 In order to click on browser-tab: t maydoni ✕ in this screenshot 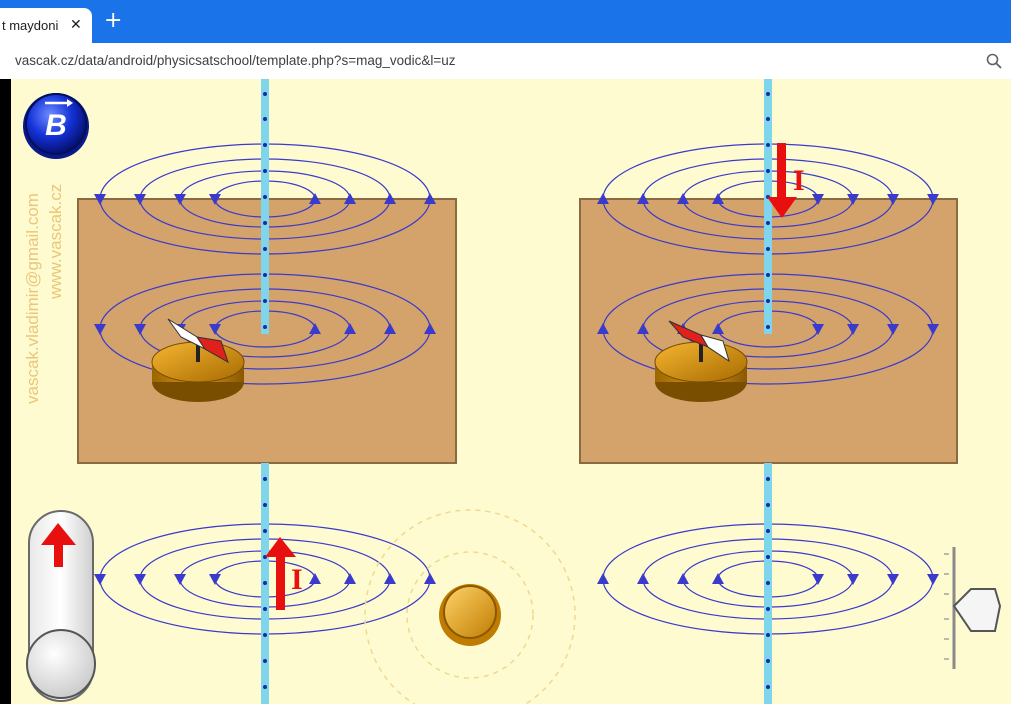, I will do `click(46, 25)`.